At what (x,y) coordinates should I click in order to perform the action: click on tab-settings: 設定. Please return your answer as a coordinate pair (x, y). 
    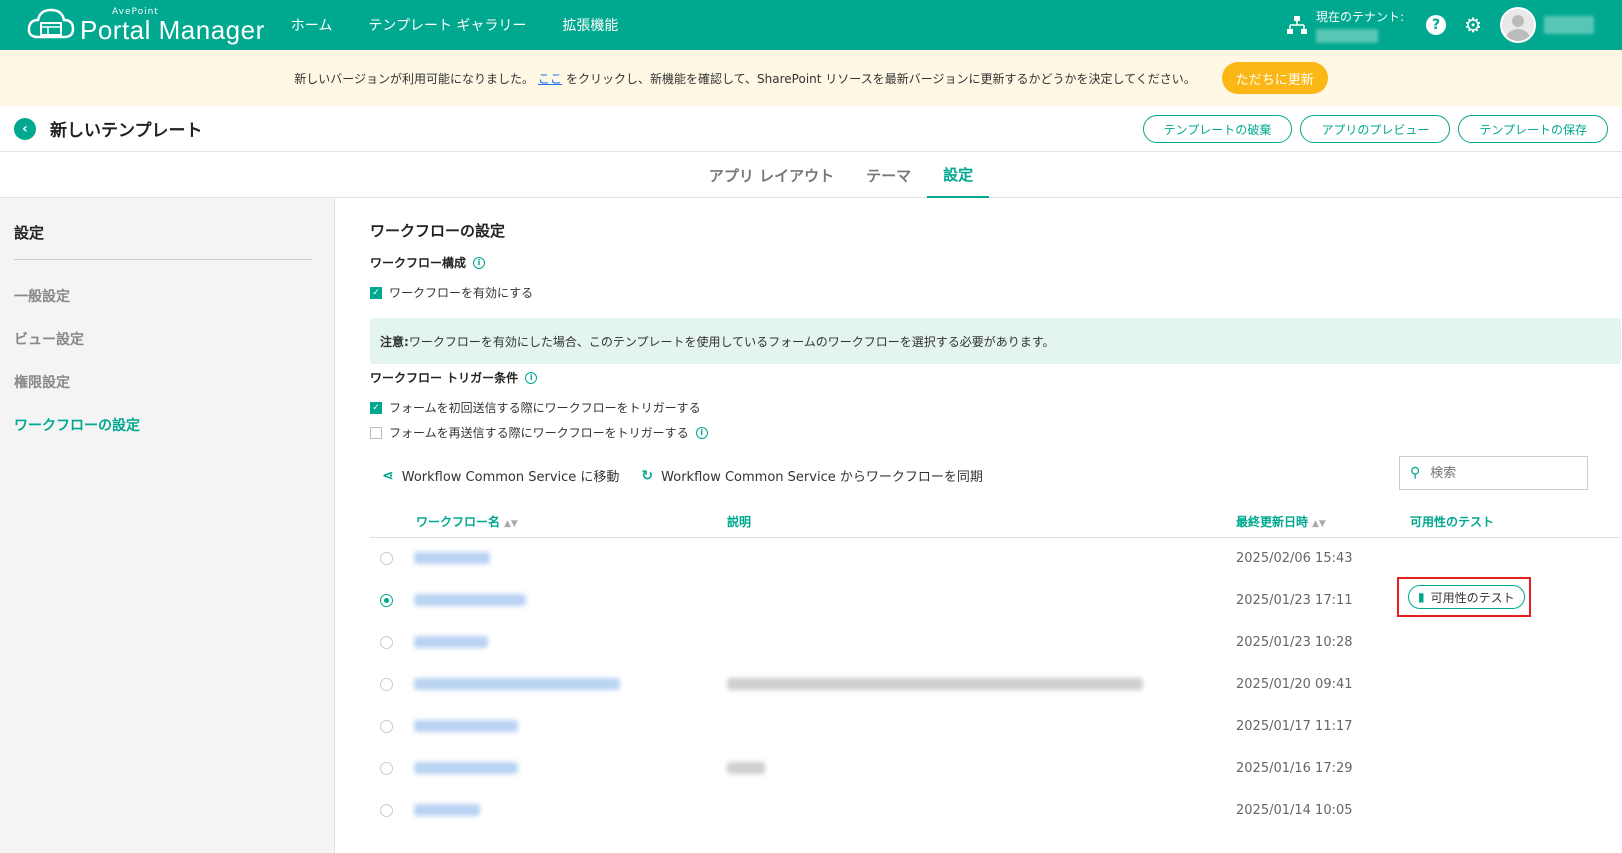
    Looking at the image, I should click on (958, 175).